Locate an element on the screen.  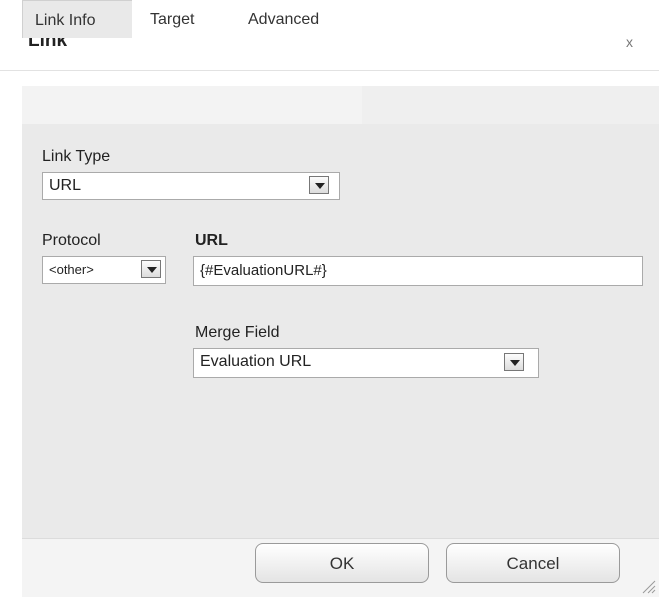
tab-advanced-label: Advanced is located at coordinates (284, 19).